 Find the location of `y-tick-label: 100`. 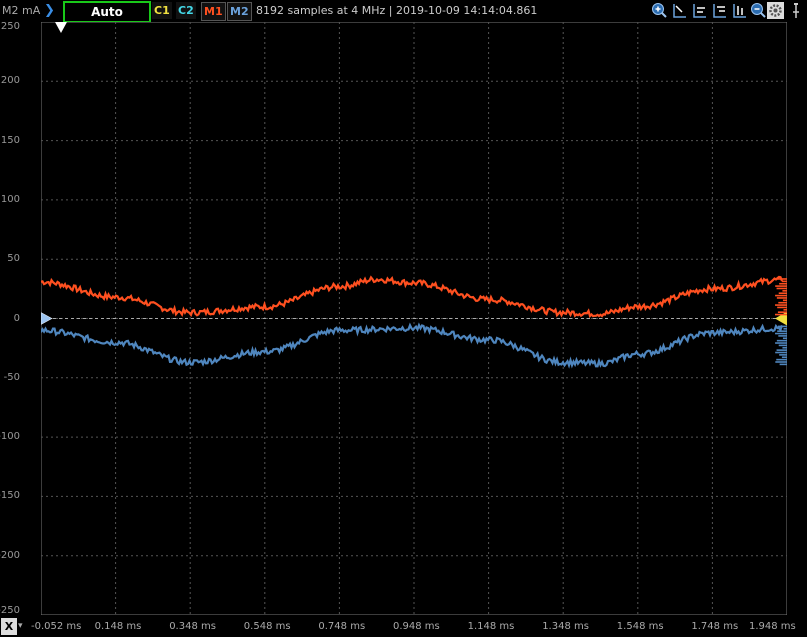

y-tick-label: 100 is located at coordinates (10, 199).